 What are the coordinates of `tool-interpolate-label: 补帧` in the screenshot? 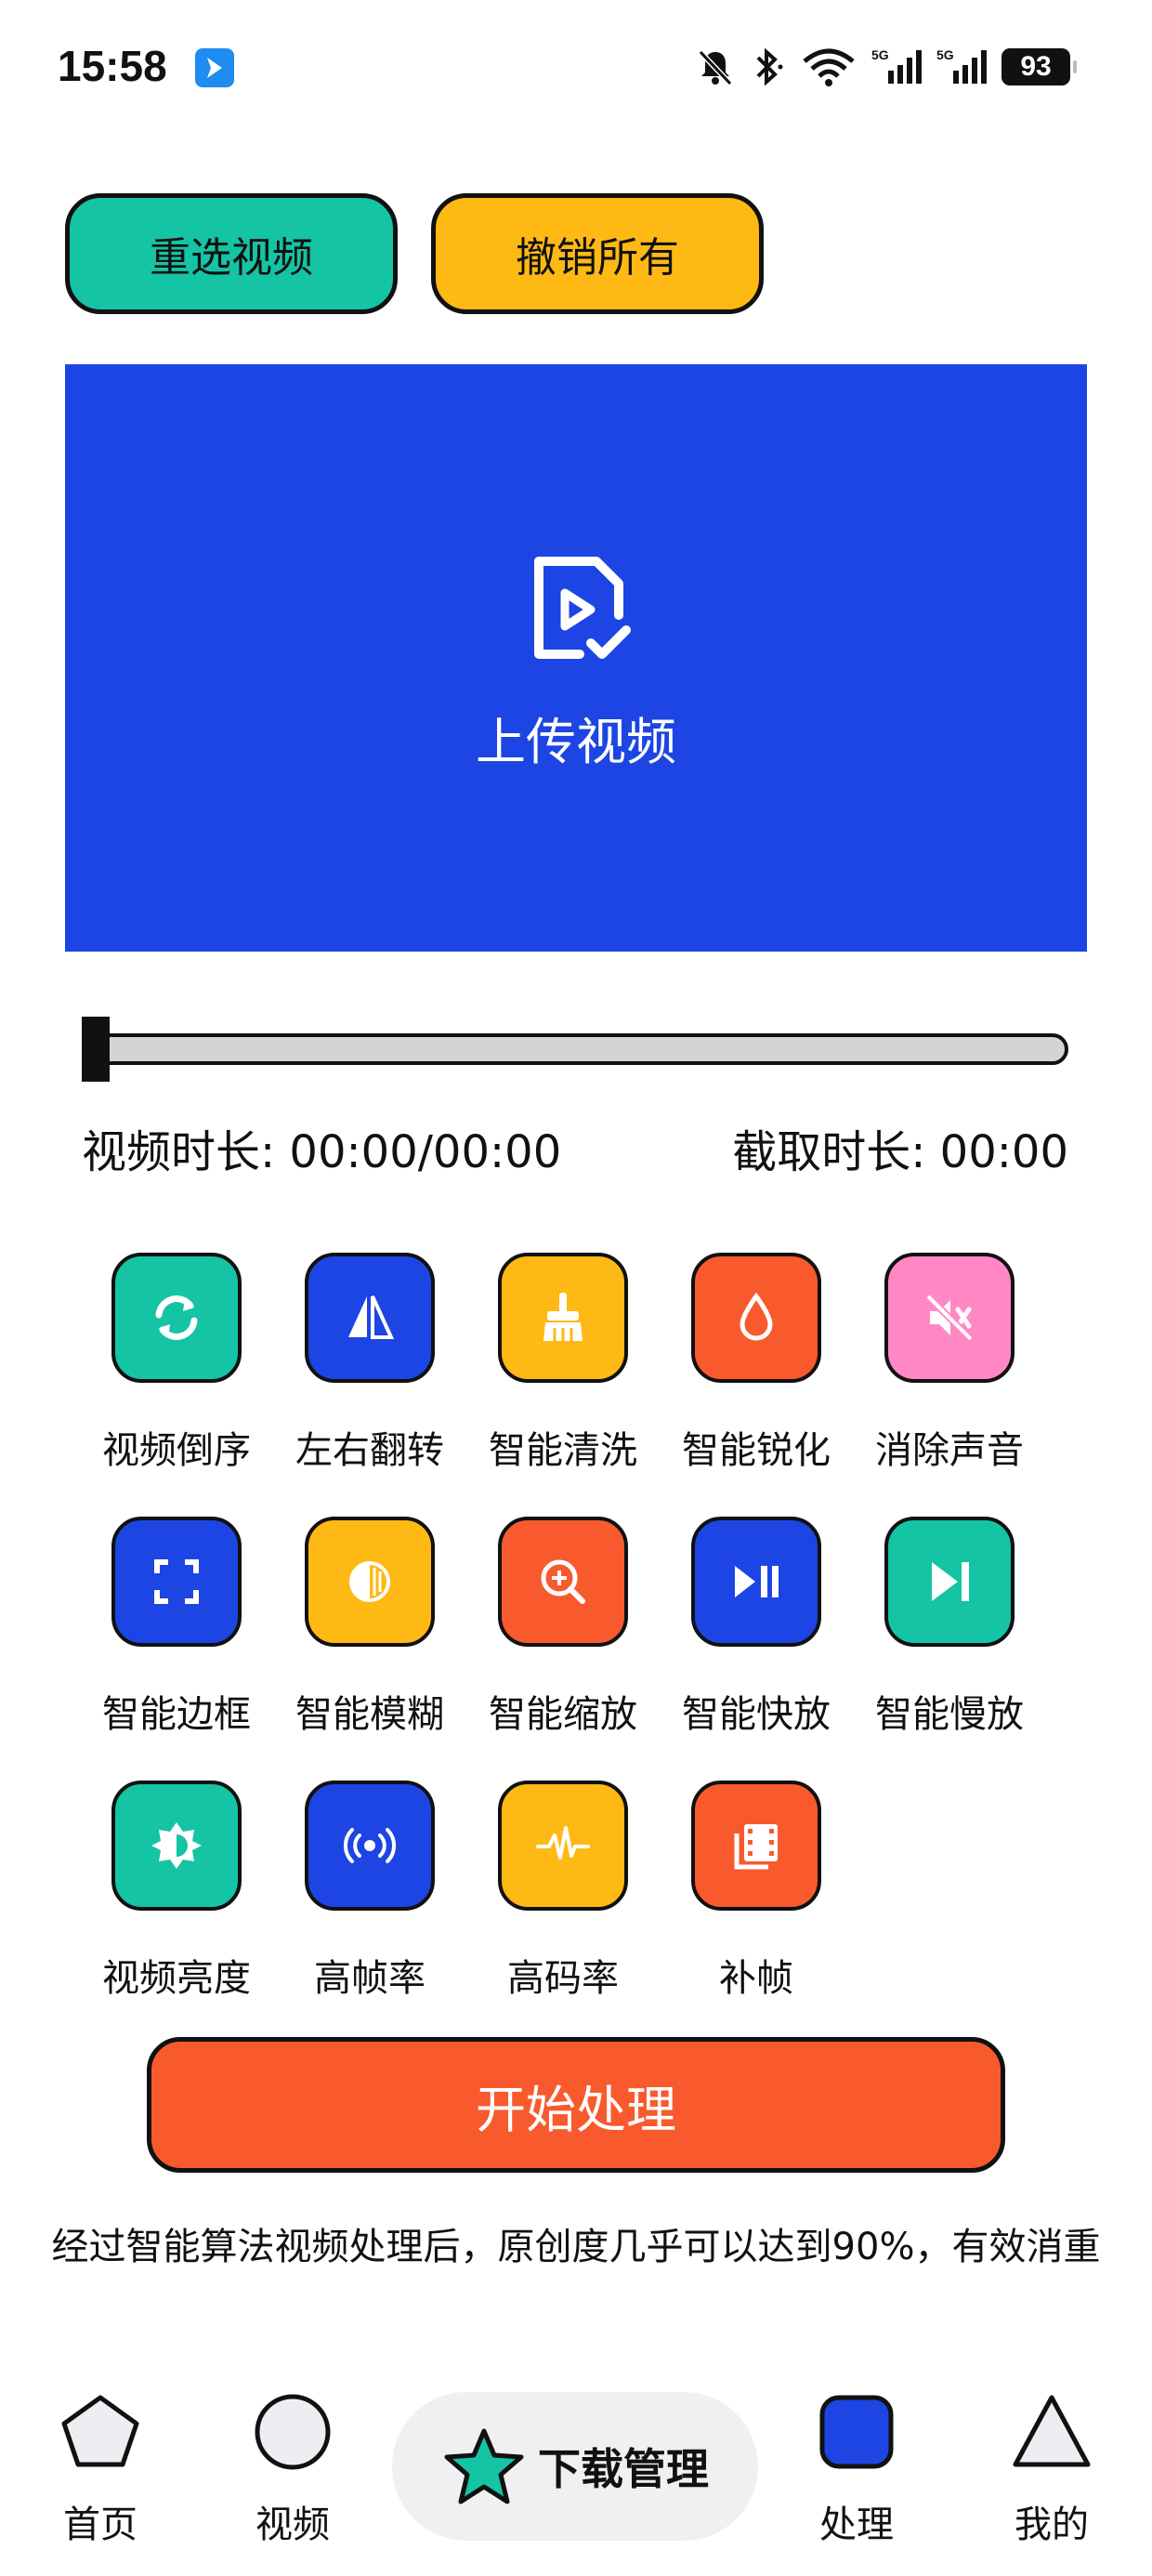 It's located at (756, 1978).